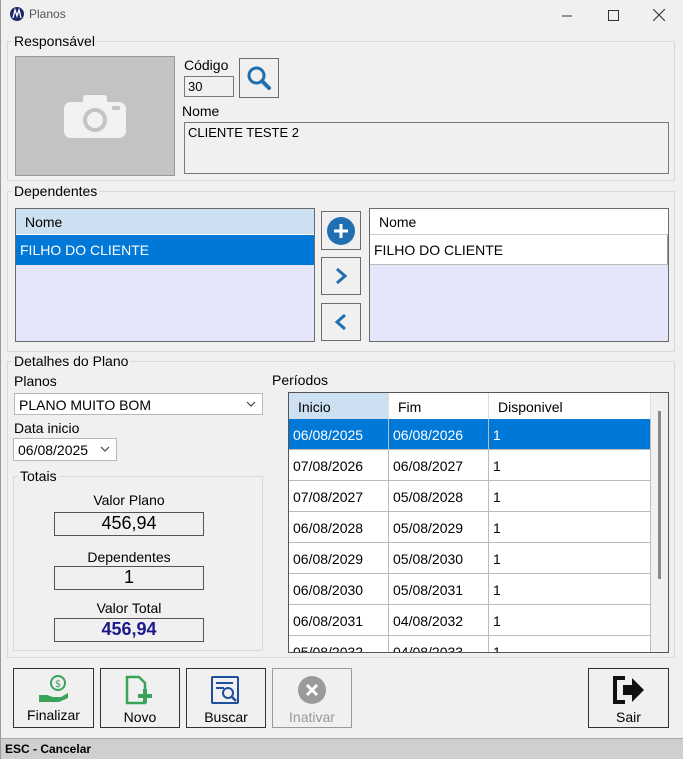 The image size is (683, 759). What do you see at coordinates (339, 589) in the screenshot?
I see `cell-inicio: 06/08/2030` at bounding box center [339, 589].